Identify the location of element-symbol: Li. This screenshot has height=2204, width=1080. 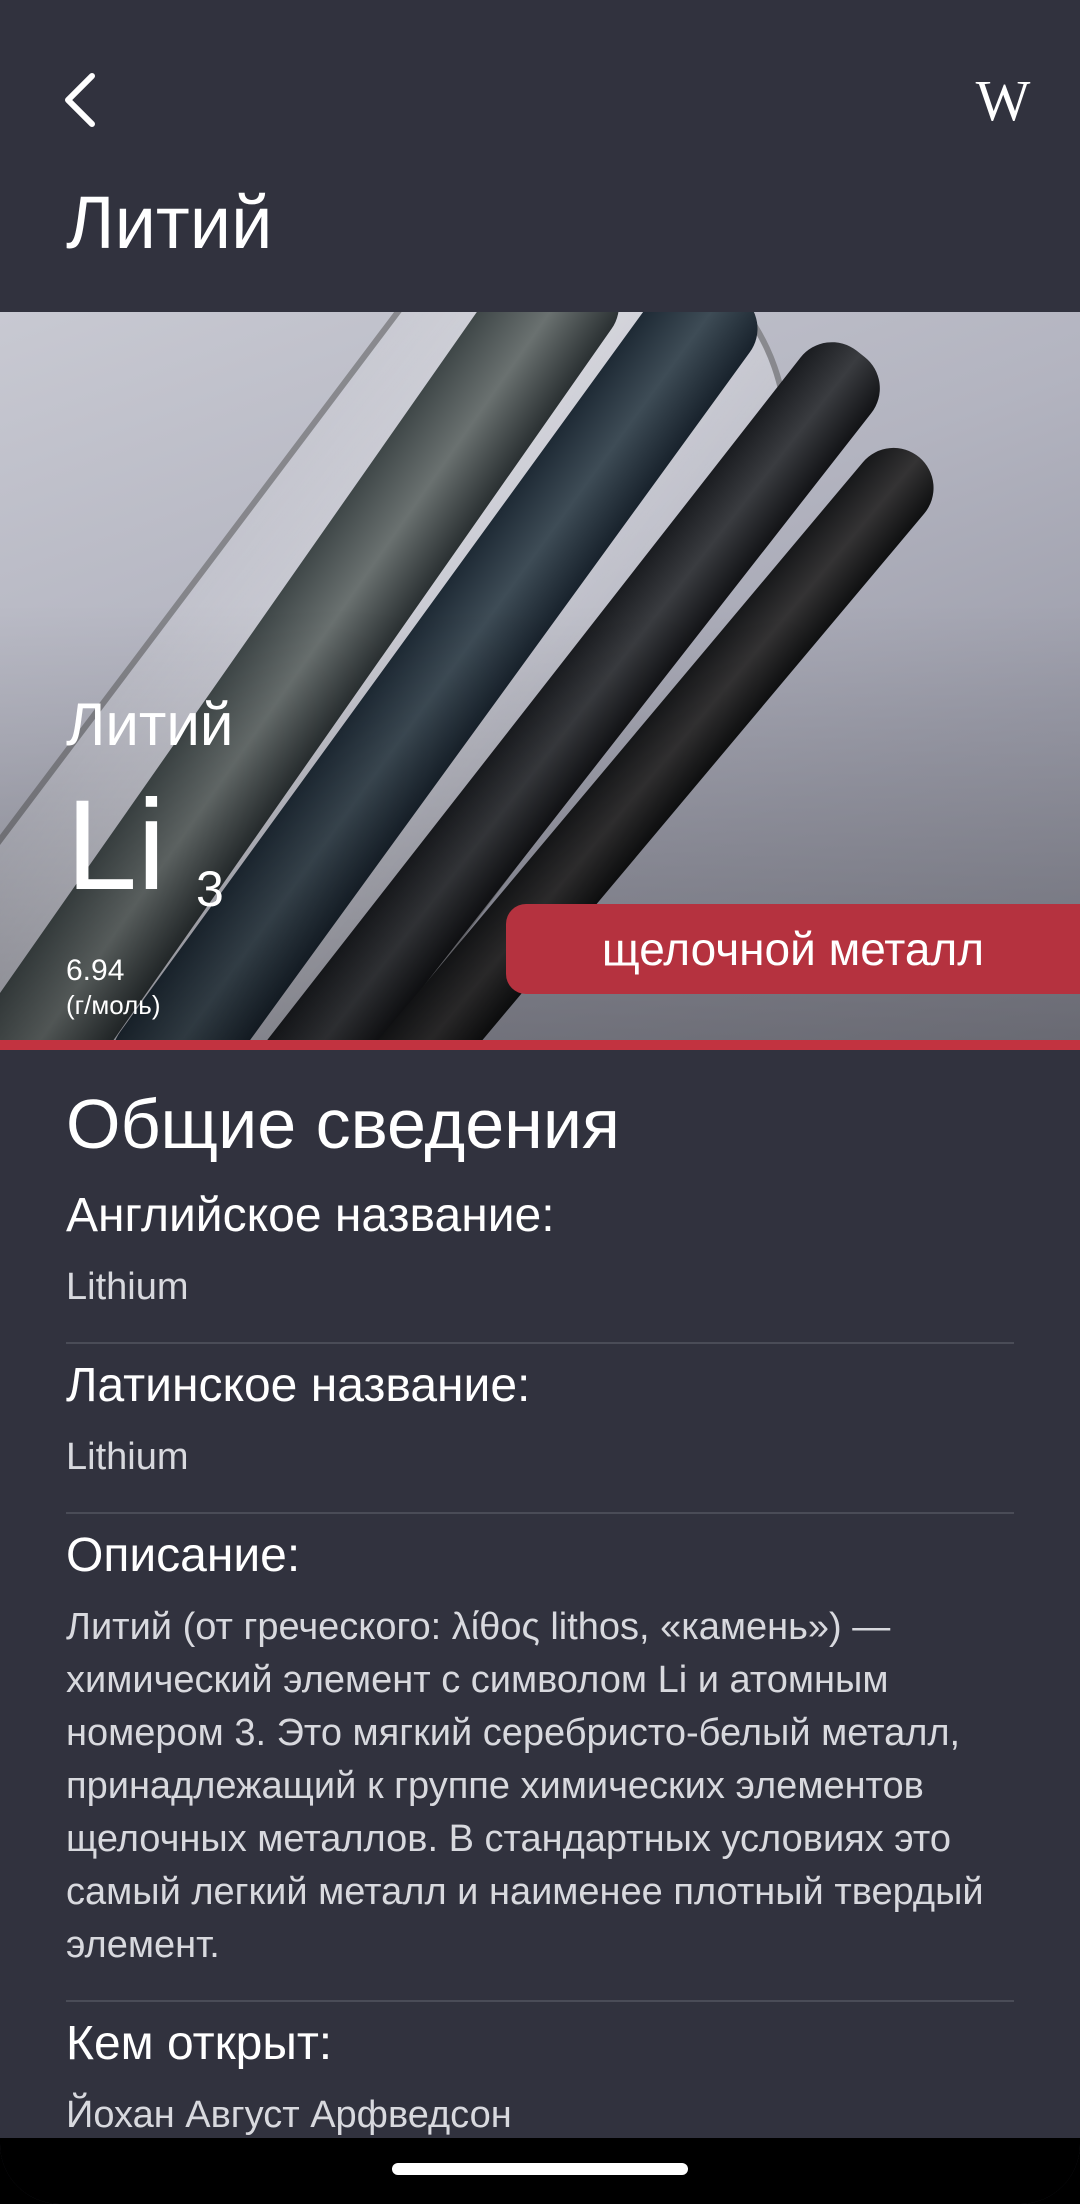
(116, 845).